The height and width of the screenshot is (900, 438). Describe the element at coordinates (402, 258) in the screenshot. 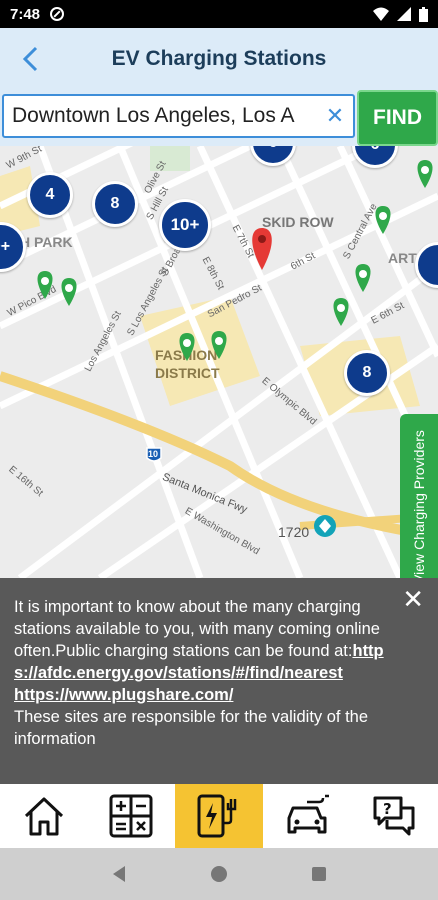

I see `label-art: ART` at that location.